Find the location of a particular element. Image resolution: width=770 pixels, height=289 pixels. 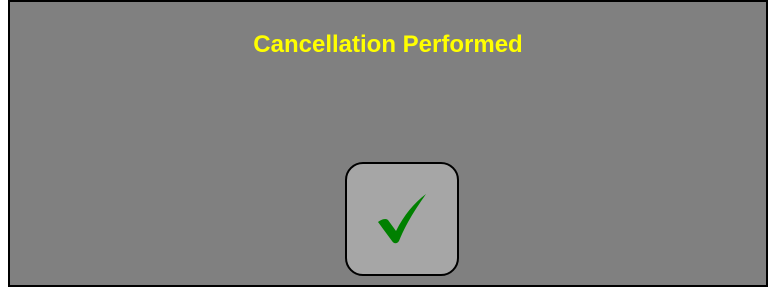

confirm-button is located at coordinates (402, 219).